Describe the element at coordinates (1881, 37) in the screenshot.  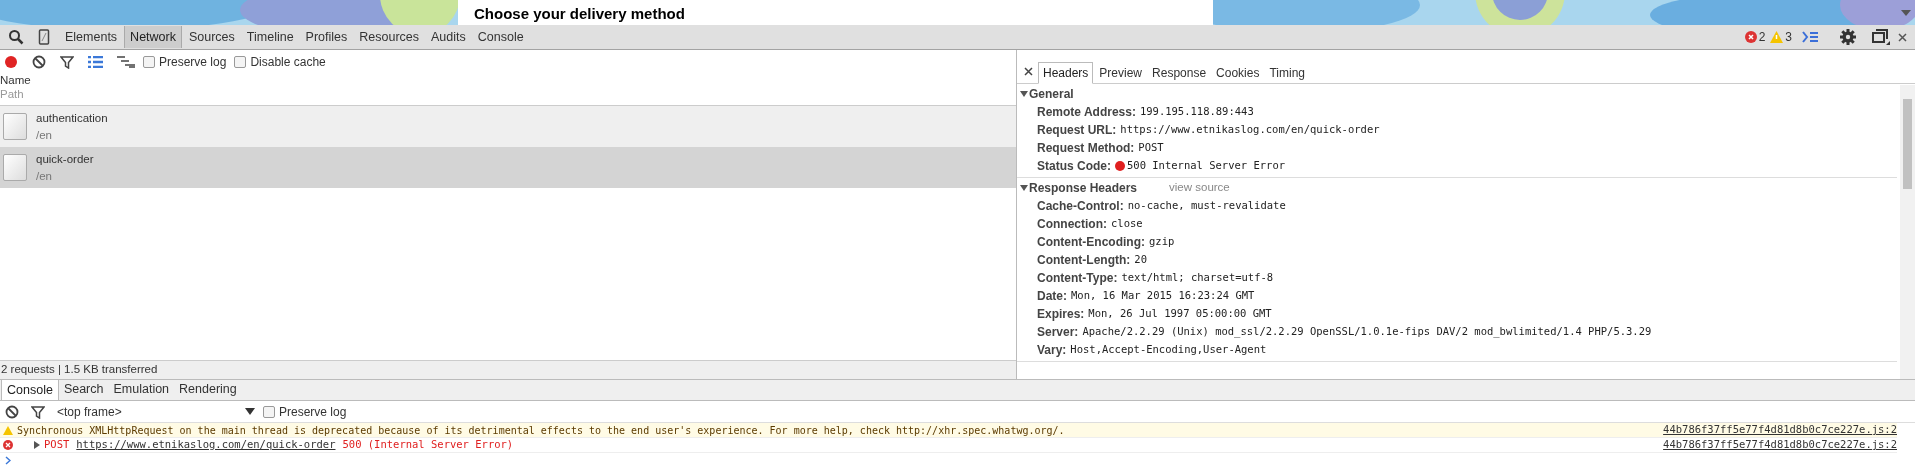
I see `dock-icon` at that location.